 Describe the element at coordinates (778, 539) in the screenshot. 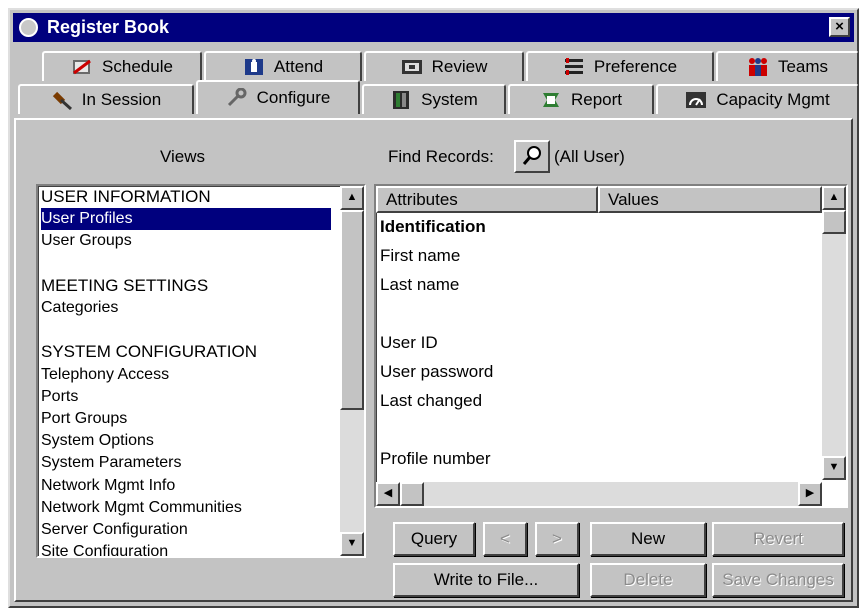

I see `revert-button: Revert` at that location.